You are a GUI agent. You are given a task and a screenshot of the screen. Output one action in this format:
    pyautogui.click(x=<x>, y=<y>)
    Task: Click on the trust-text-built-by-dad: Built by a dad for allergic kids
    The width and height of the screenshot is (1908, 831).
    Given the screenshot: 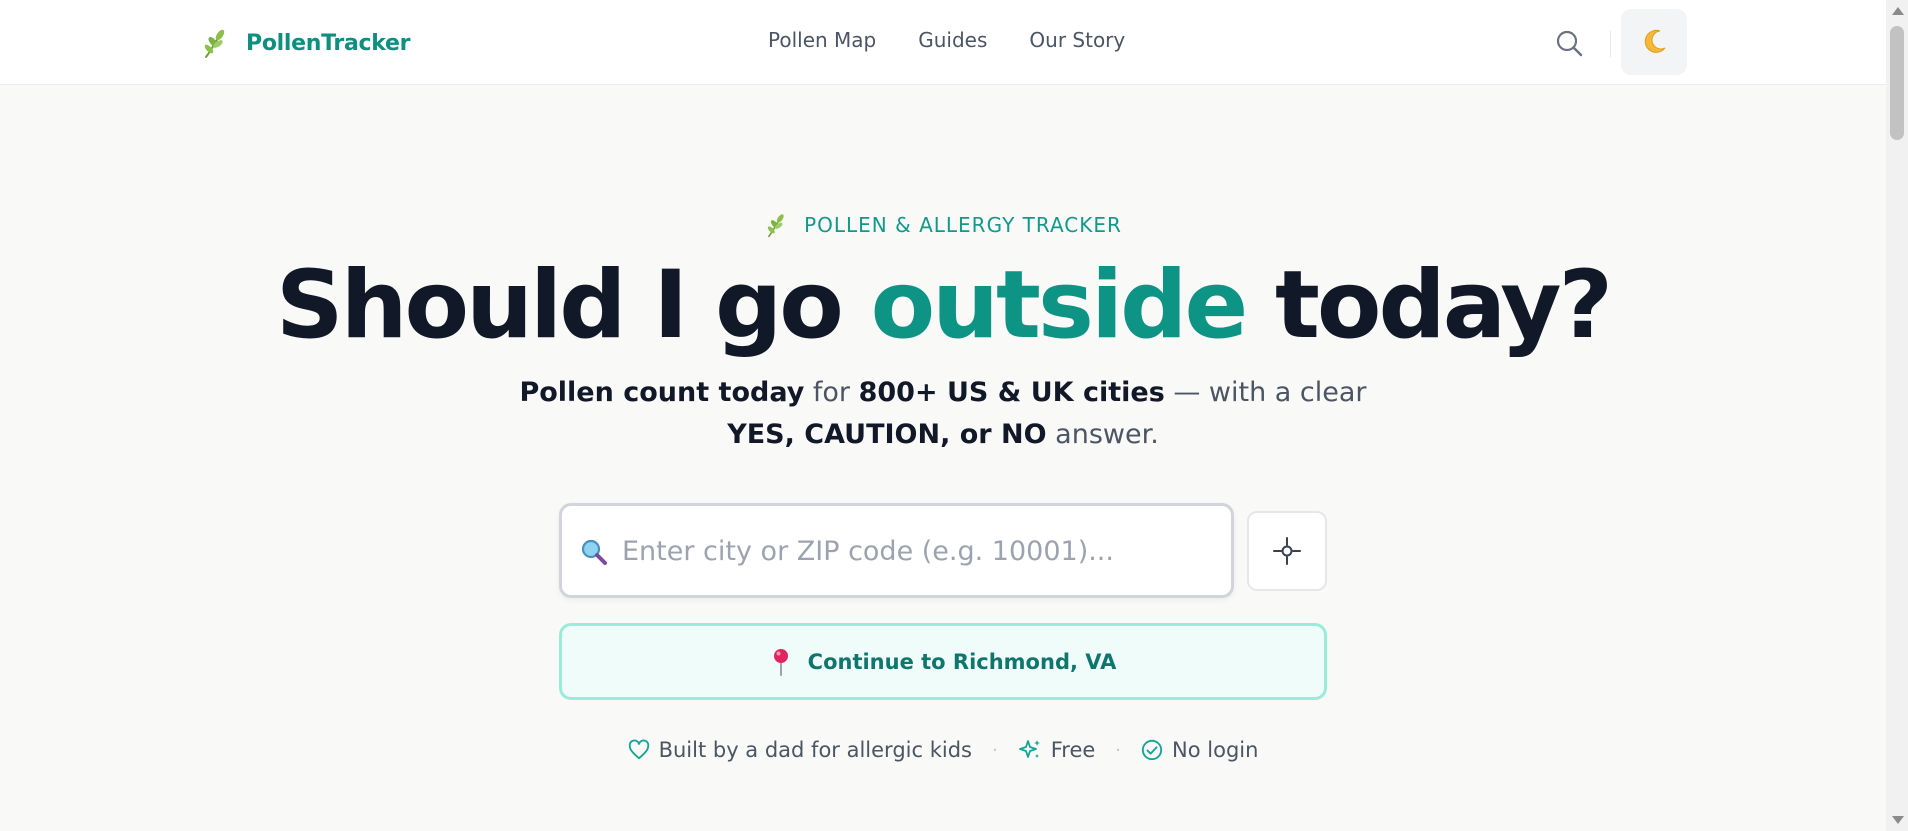 What is the action you would take?
    pyautogui.click(x=815, y=750)
    